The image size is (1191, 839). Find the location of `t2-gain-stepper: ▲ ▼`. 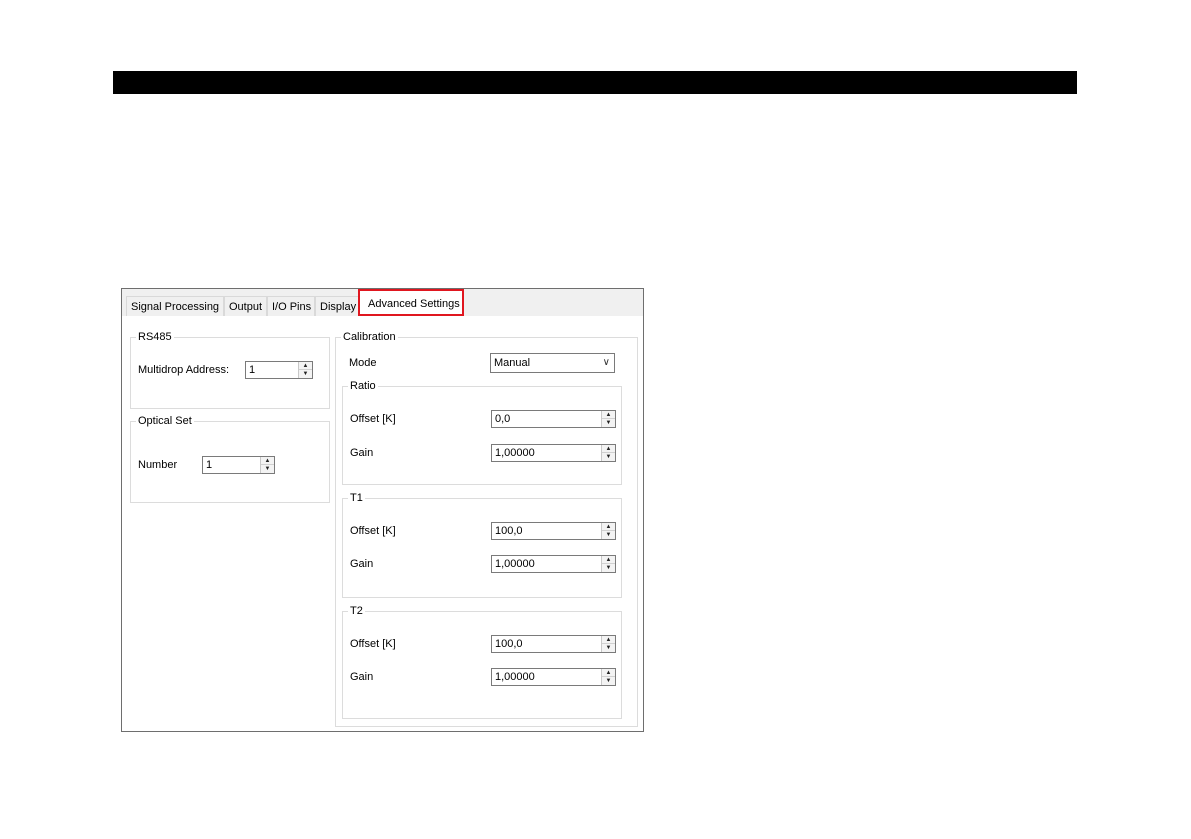

t2-gain-stepper: ▲ ▼ is located at coordinates (553, 677).